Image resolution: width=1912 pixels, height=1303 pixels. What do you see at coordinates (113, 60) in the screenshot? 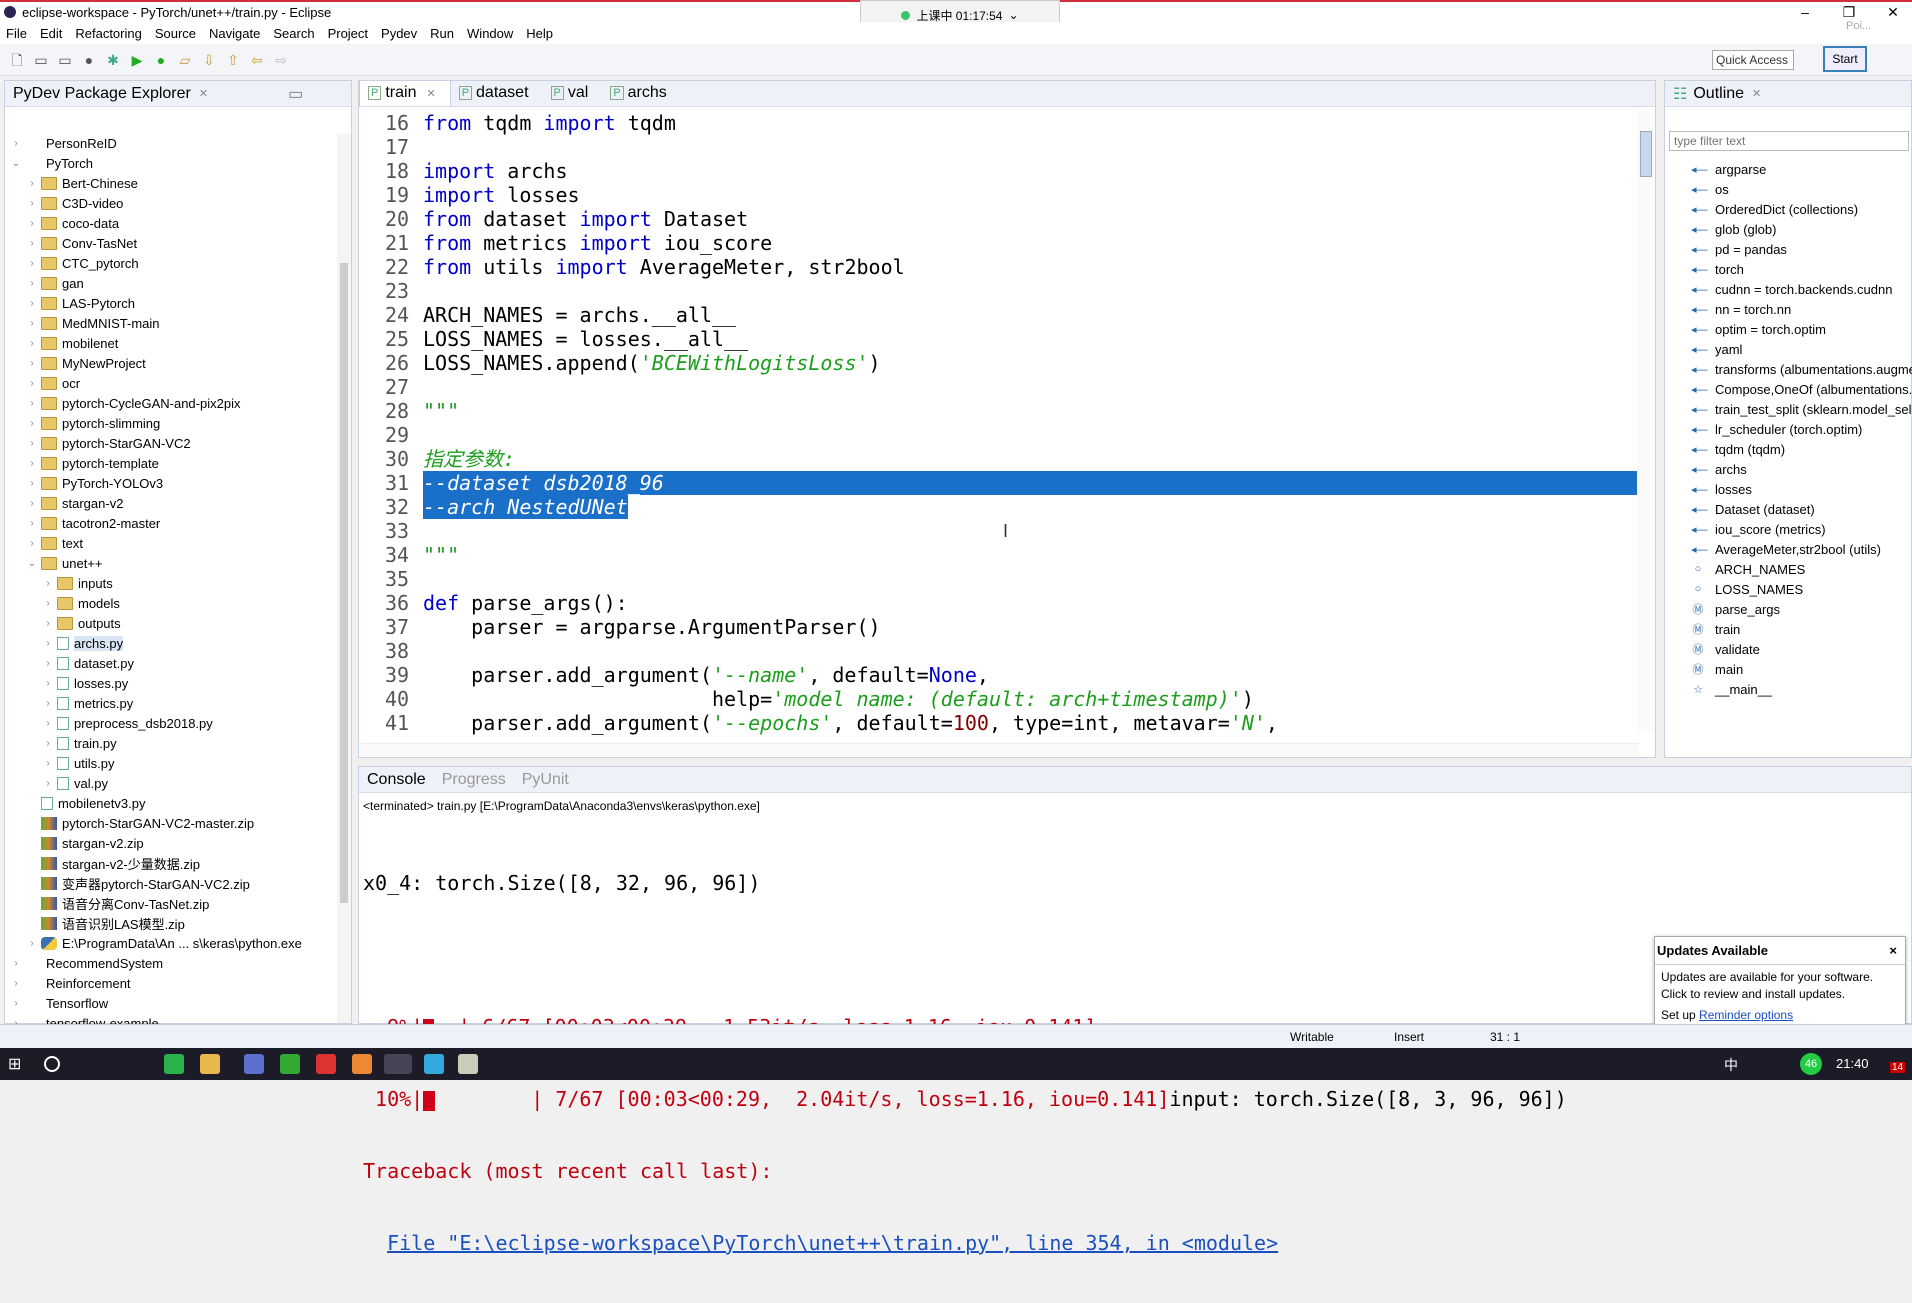
I see `debug-icon: ✱` at bounding box center [113, 60].